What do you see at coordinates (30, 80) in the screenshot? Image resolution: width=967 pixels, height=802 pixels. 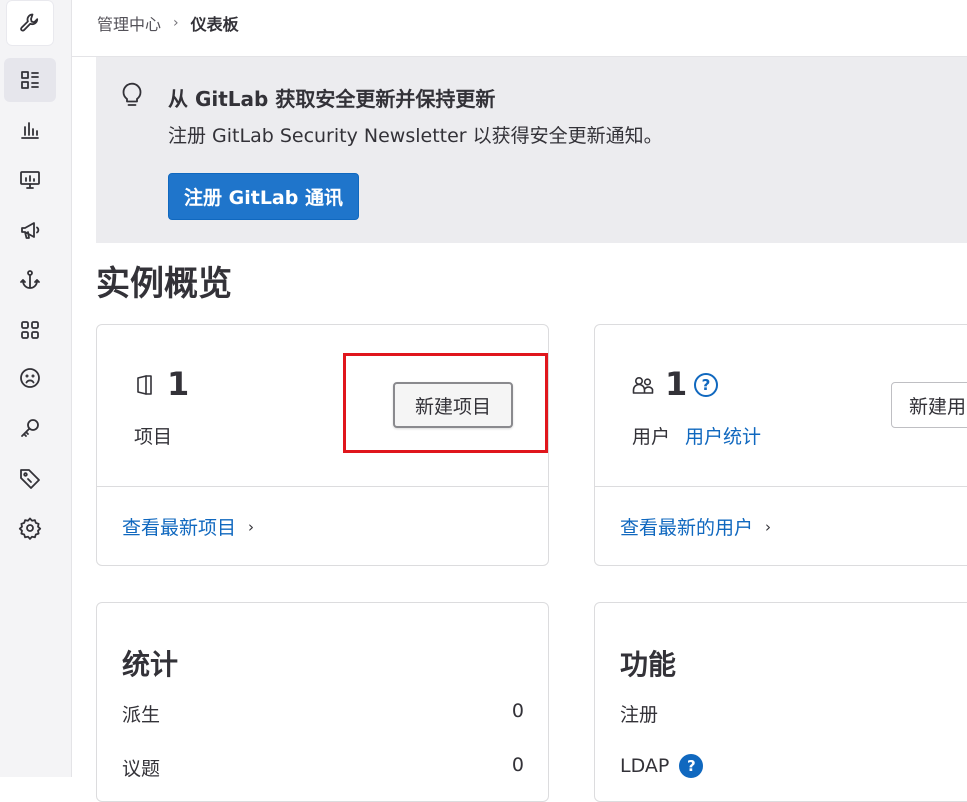 I see `dashboard-icon` at bounding box center [30, 80].